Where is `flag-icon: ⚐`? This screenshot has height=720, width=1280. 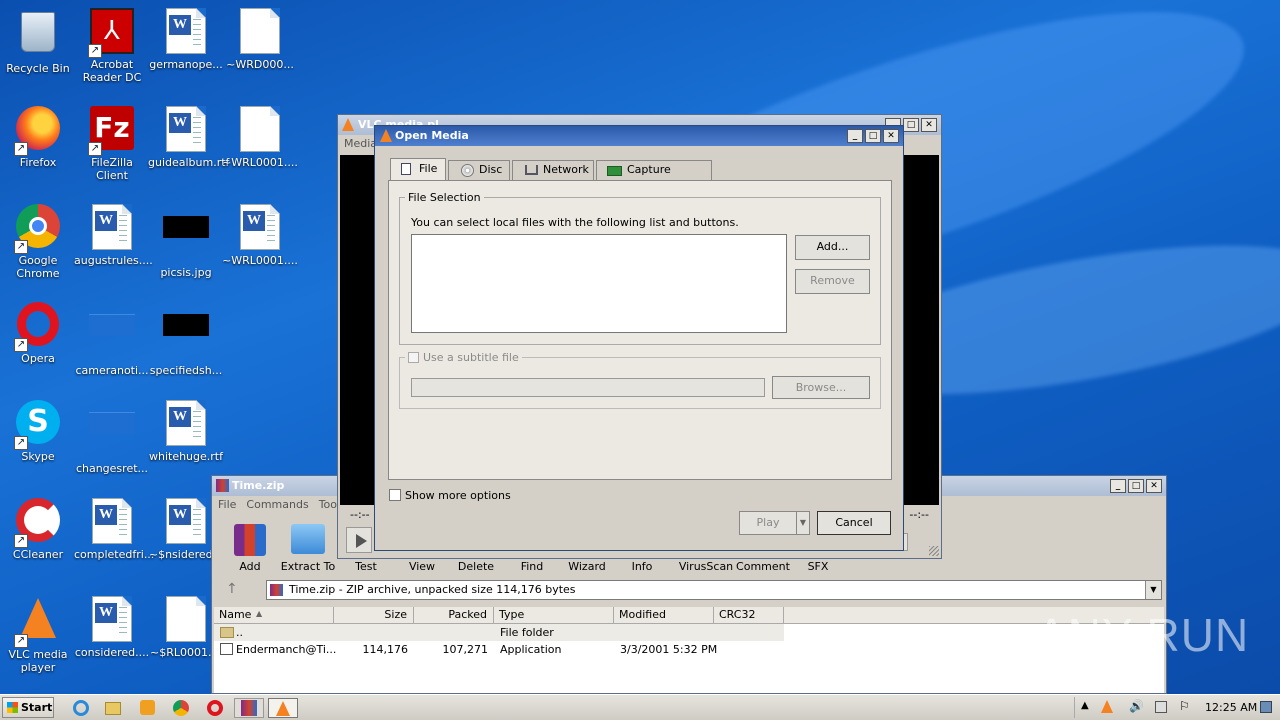 flag-icon: ⚐ is located at coordinates (1184, 706).